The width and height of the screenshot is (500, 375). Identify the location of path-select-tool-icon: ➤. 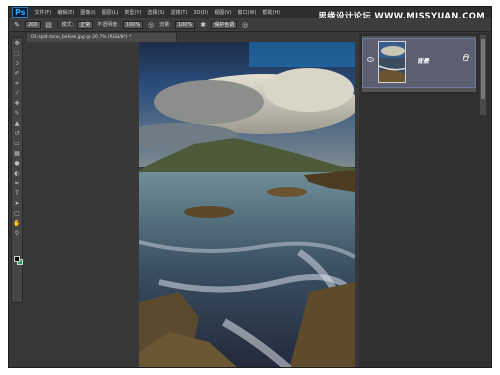
(17, 203).